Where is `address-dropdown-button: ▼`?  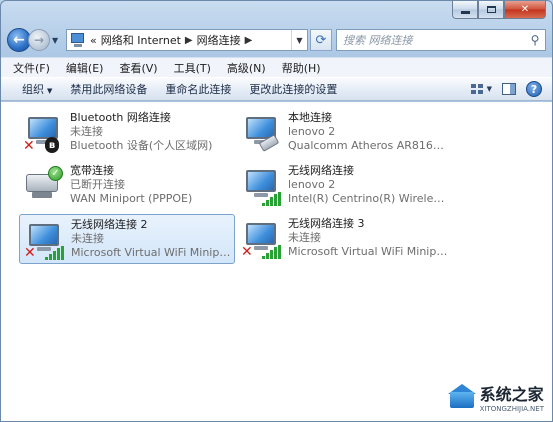 address-dropdown-button: ▼ is located at coordinates (299, 40).